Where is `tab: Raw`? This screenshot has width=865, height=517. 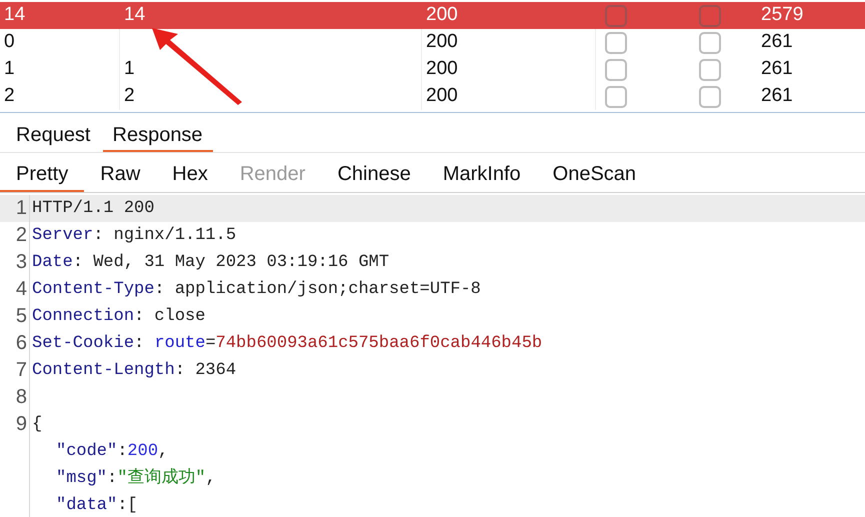
tab: Raw is located at coordinates (120, 174).